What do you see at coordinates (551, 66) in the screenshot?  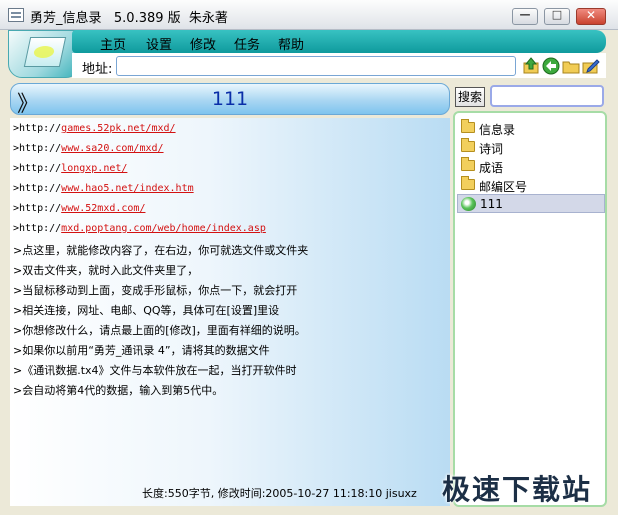 I see `back-icon` at bounding box center [551, 66].